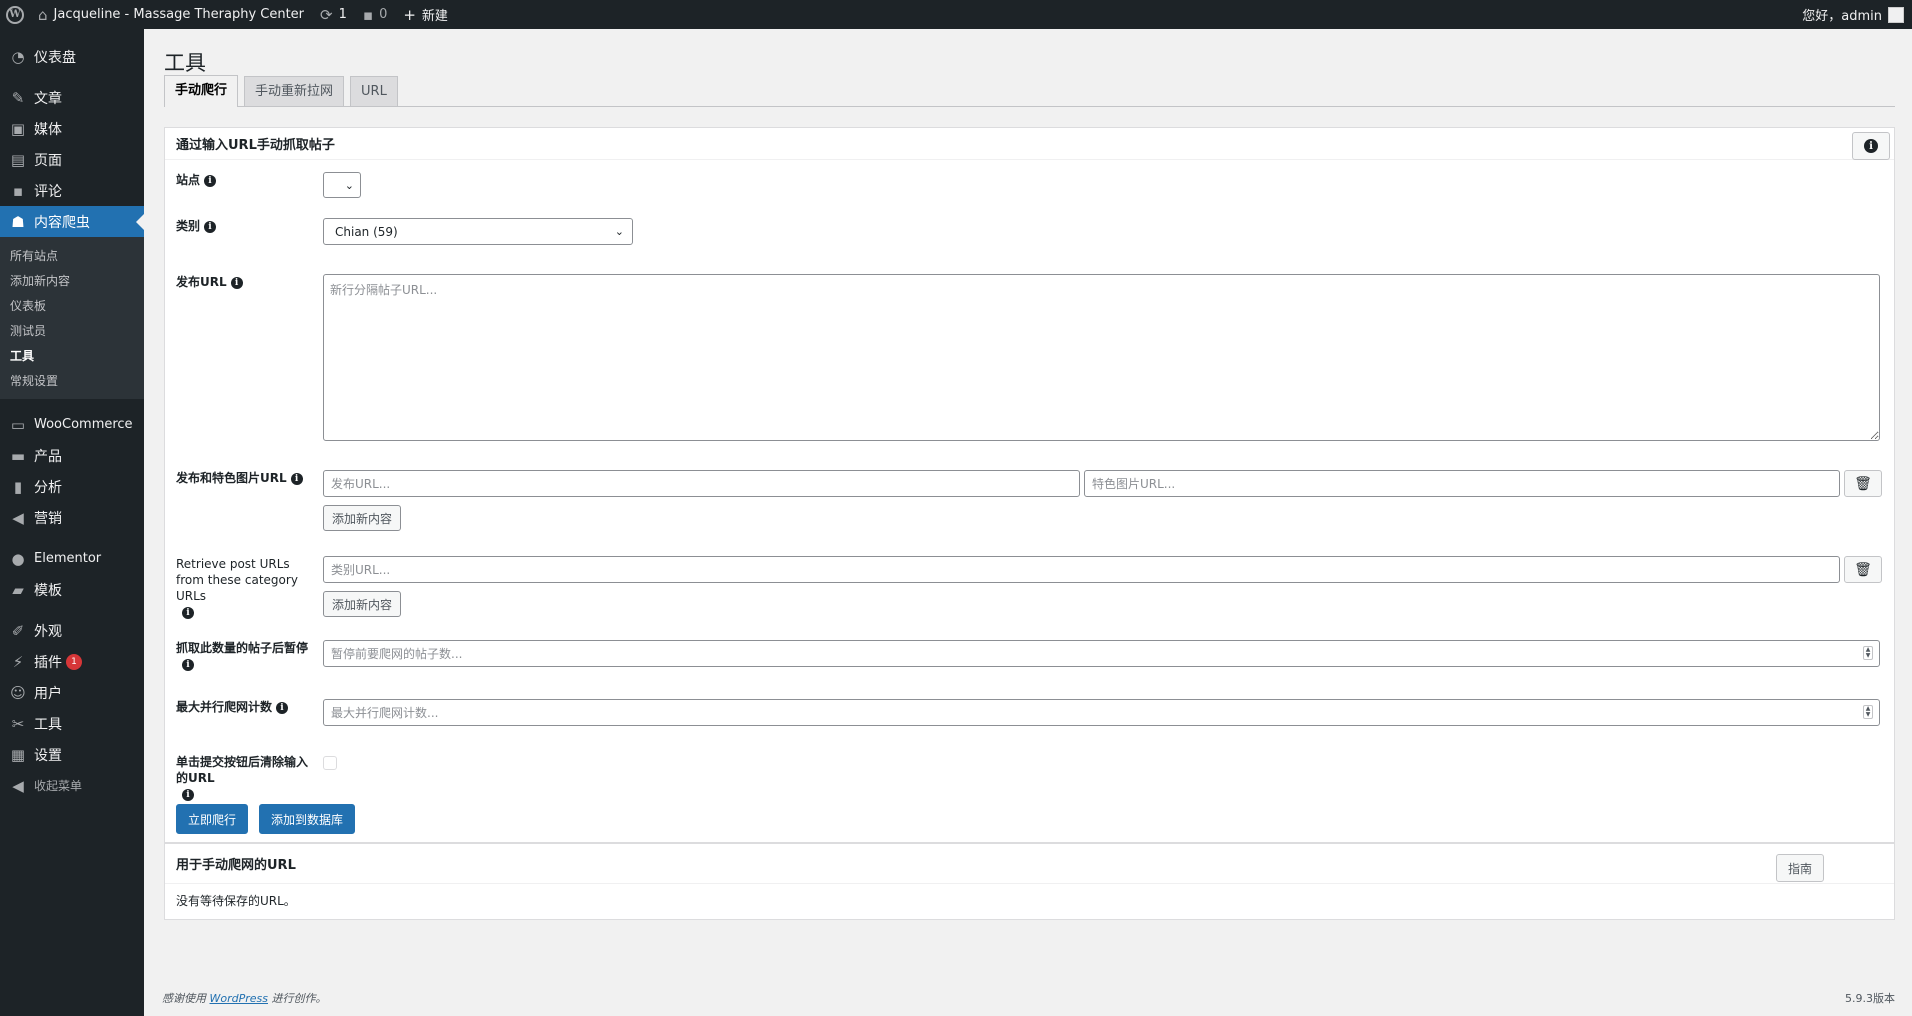 Image resolution: width=1912 pixels, height=1016 pixels. I want to click on menu-dashboard: ◔ 仪表盘, so click(72, 56).